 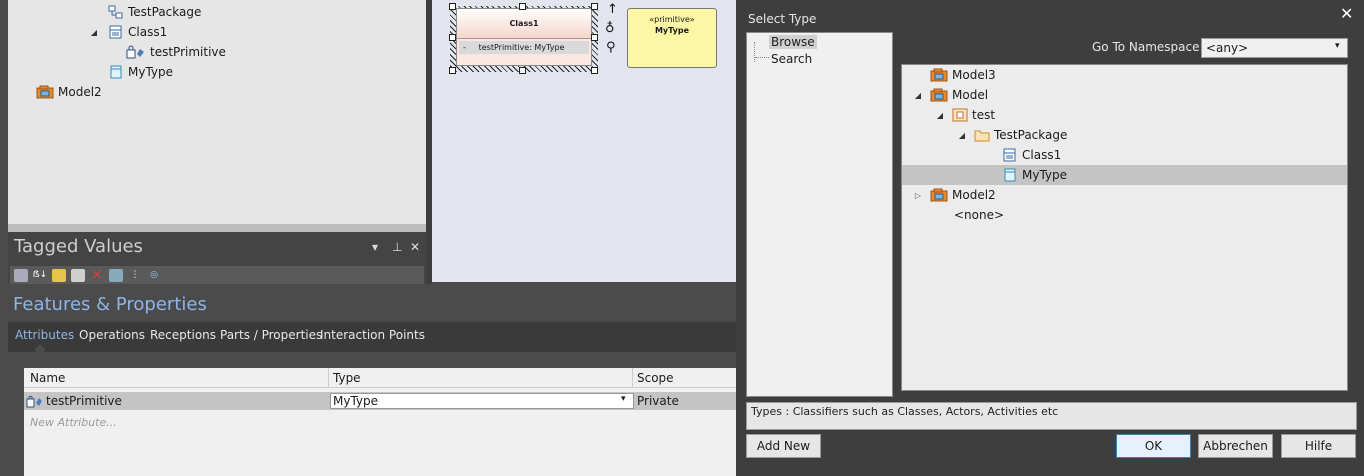 I want to click on tree-item-test: ◢ test, so click(x=964, y=115).